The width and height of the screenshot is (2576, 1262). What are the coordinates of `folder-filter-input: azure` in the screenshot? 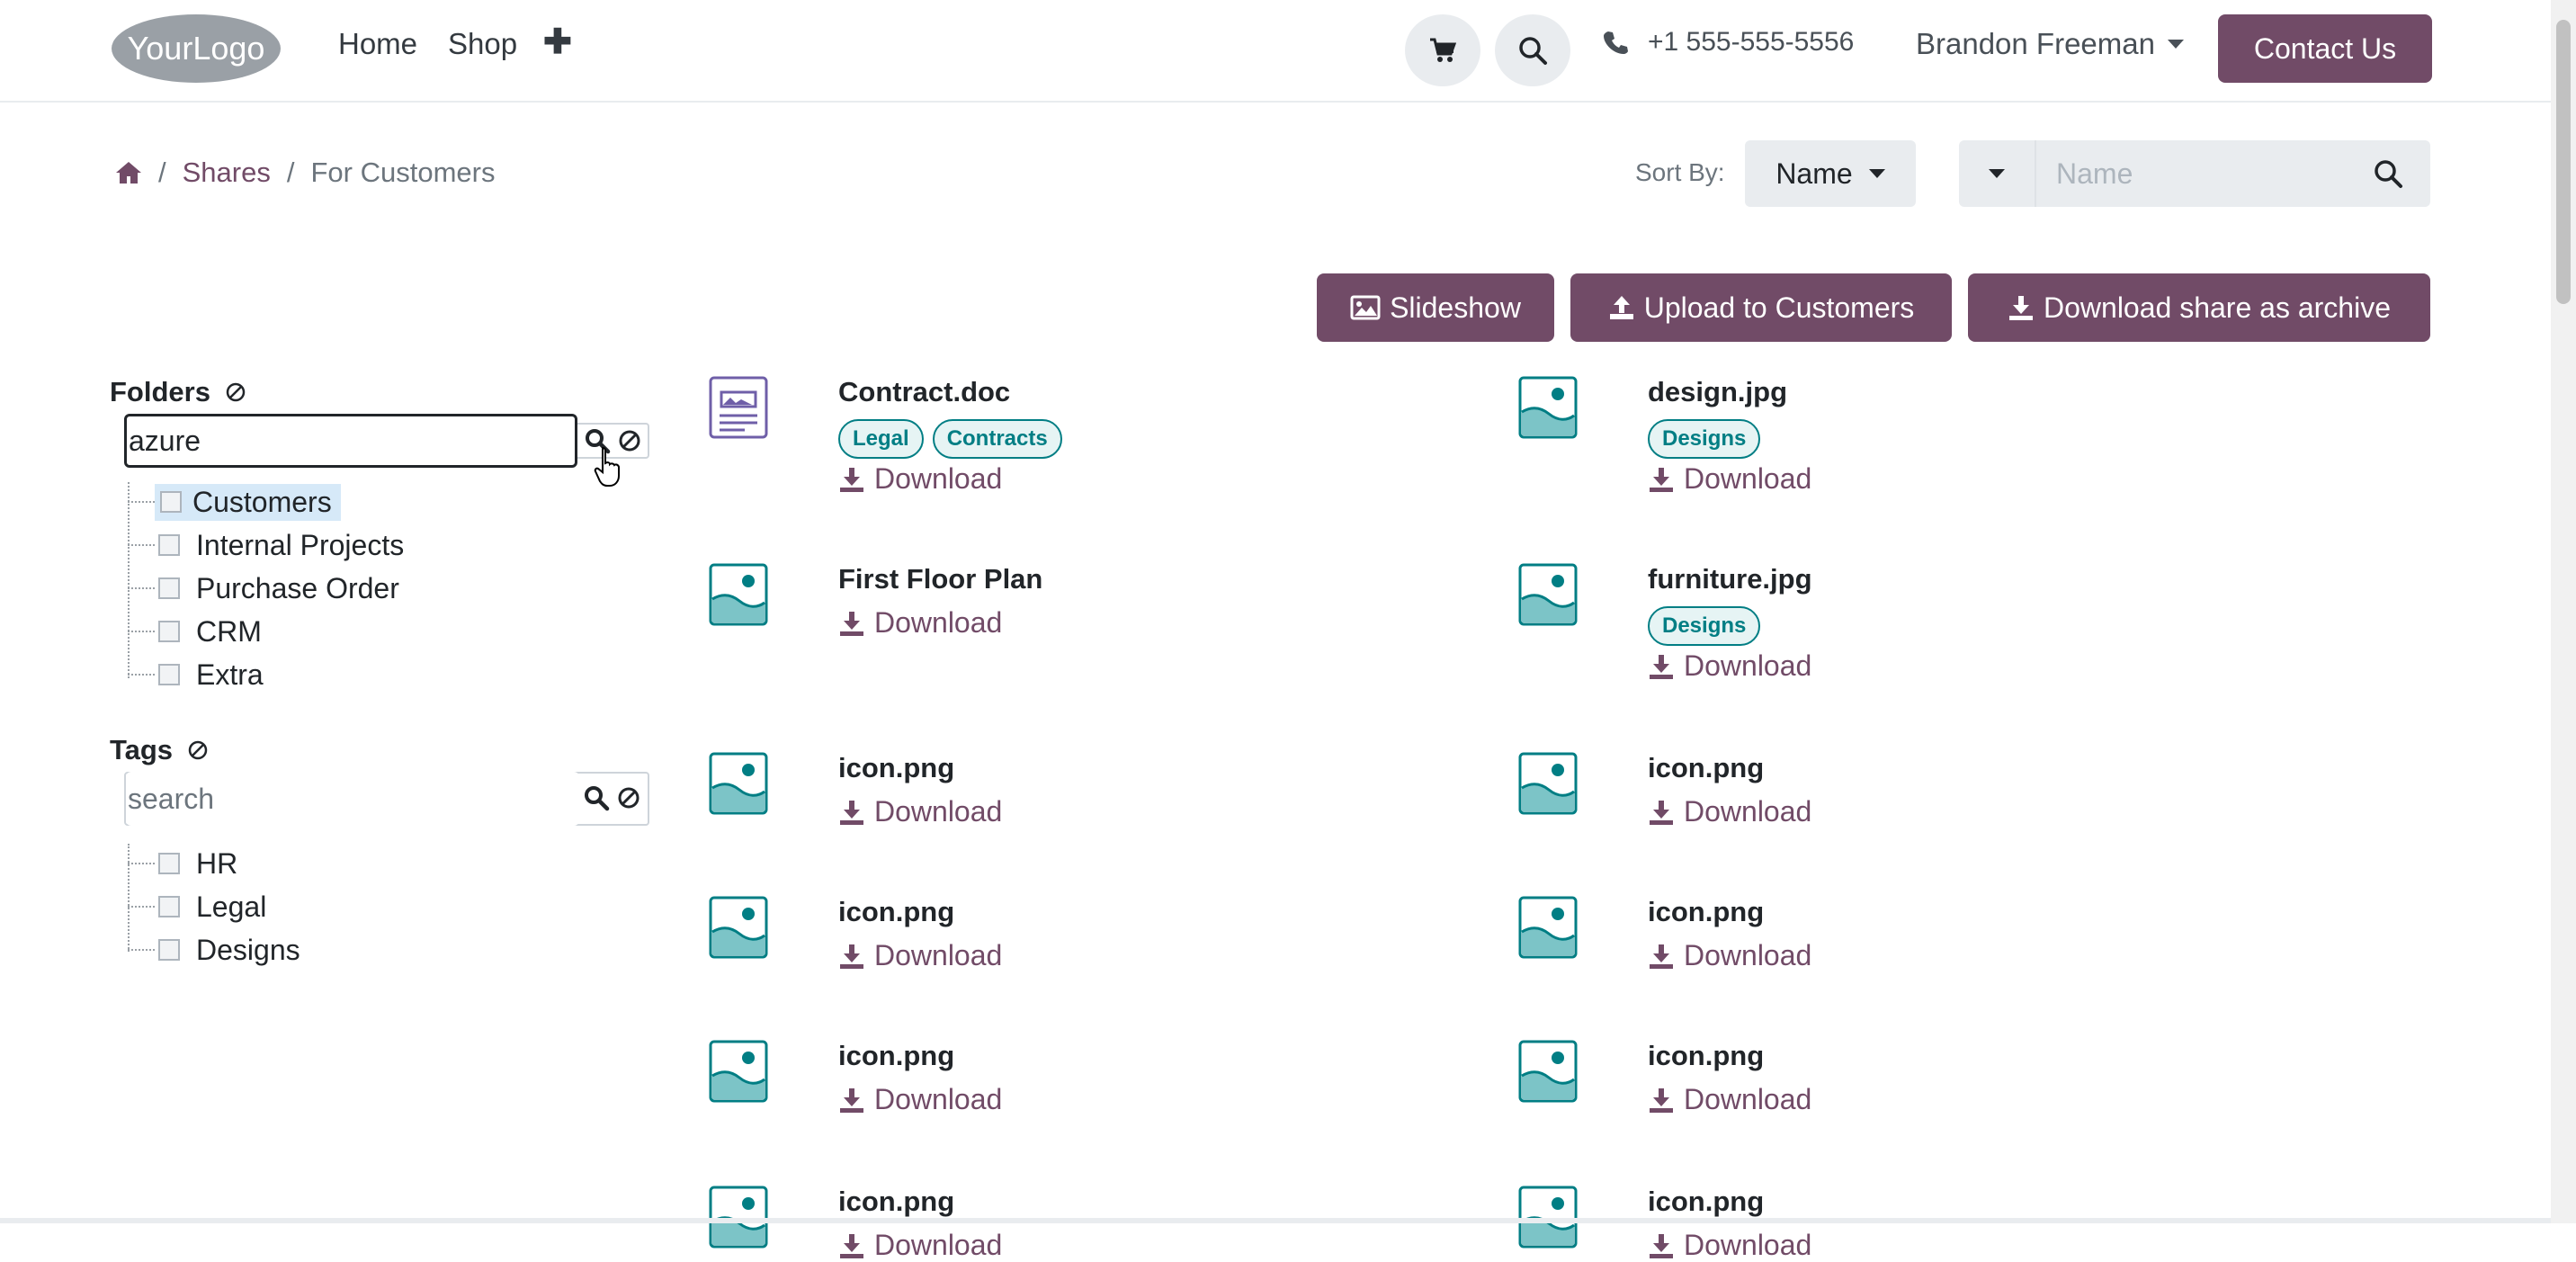 It's located at (350, 441).